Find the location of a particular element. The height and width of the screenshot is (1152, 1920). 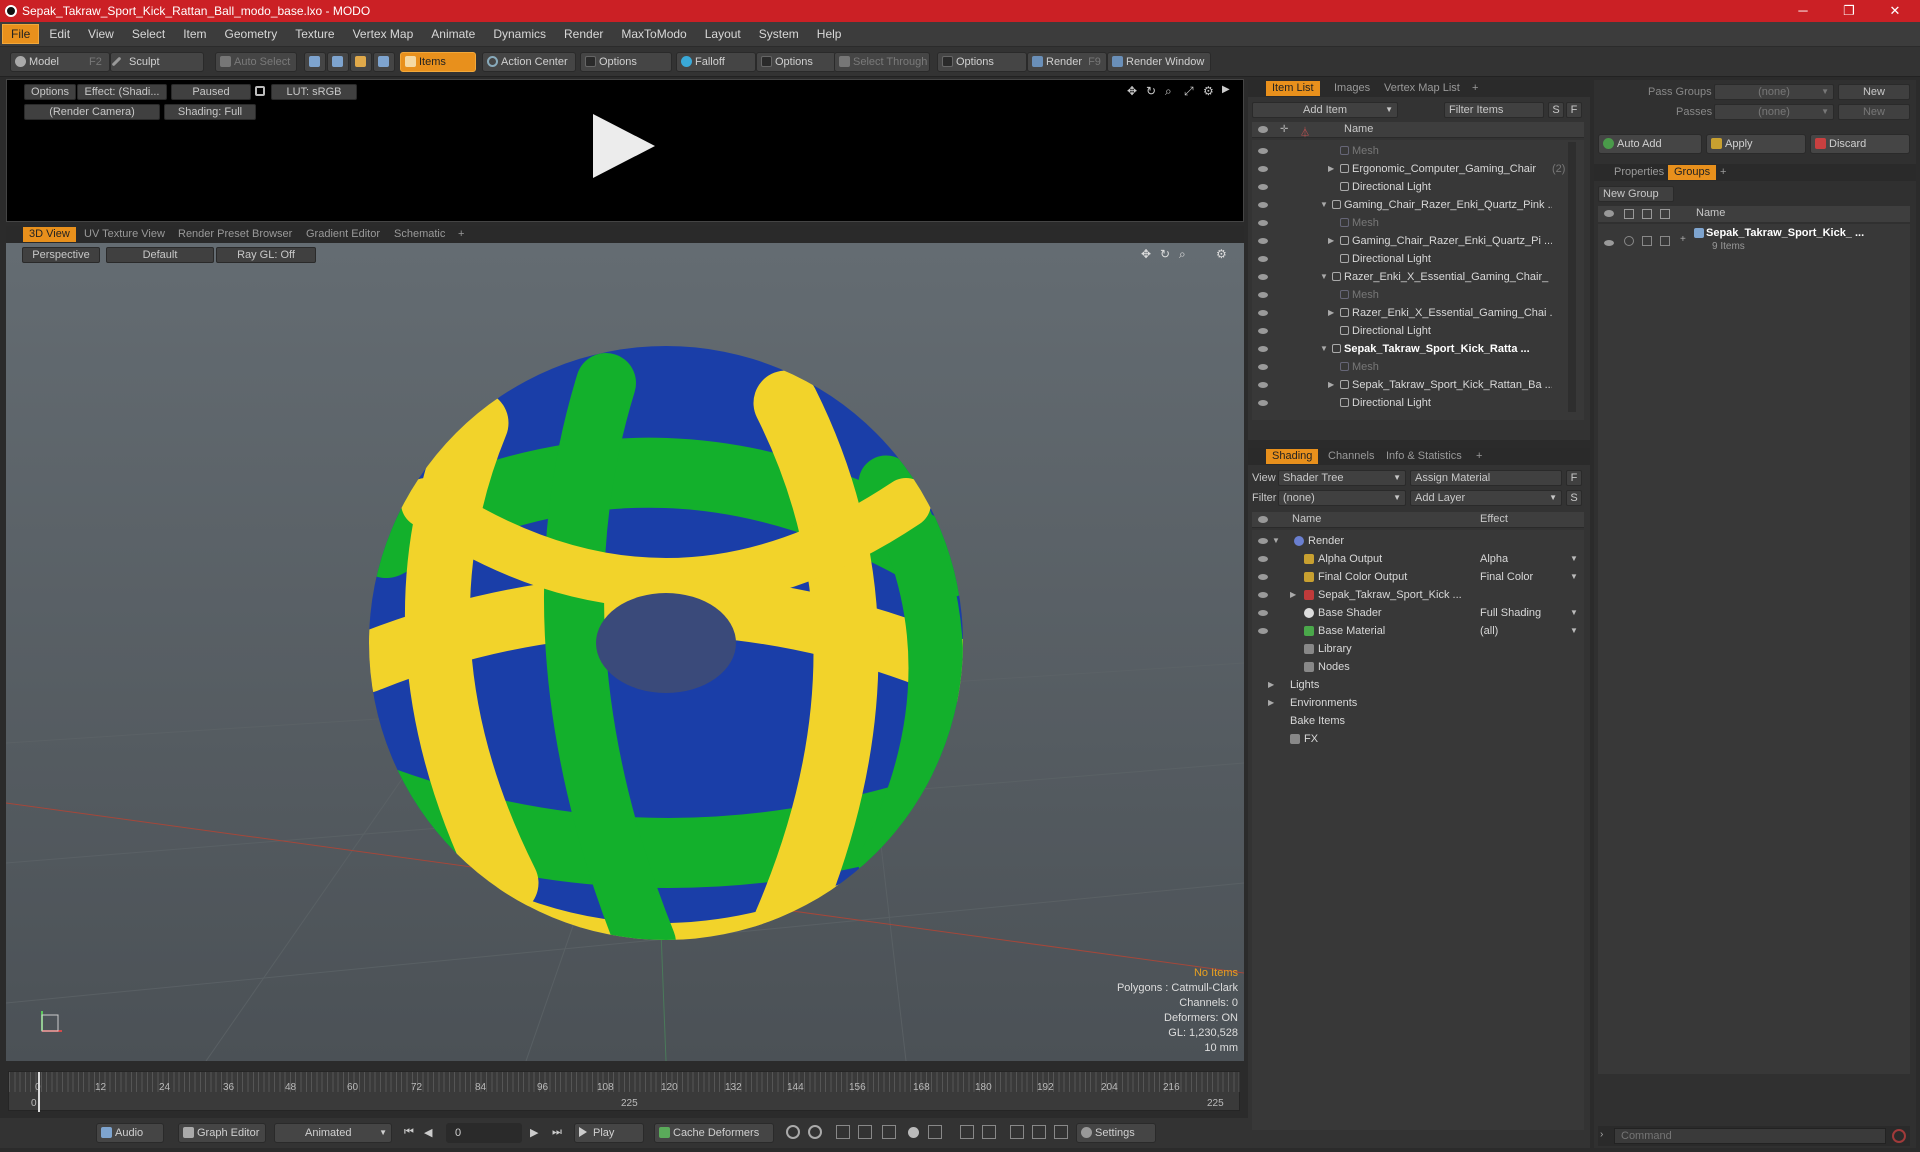

select-through-button: Select Through is located at coordinates (882, 62).